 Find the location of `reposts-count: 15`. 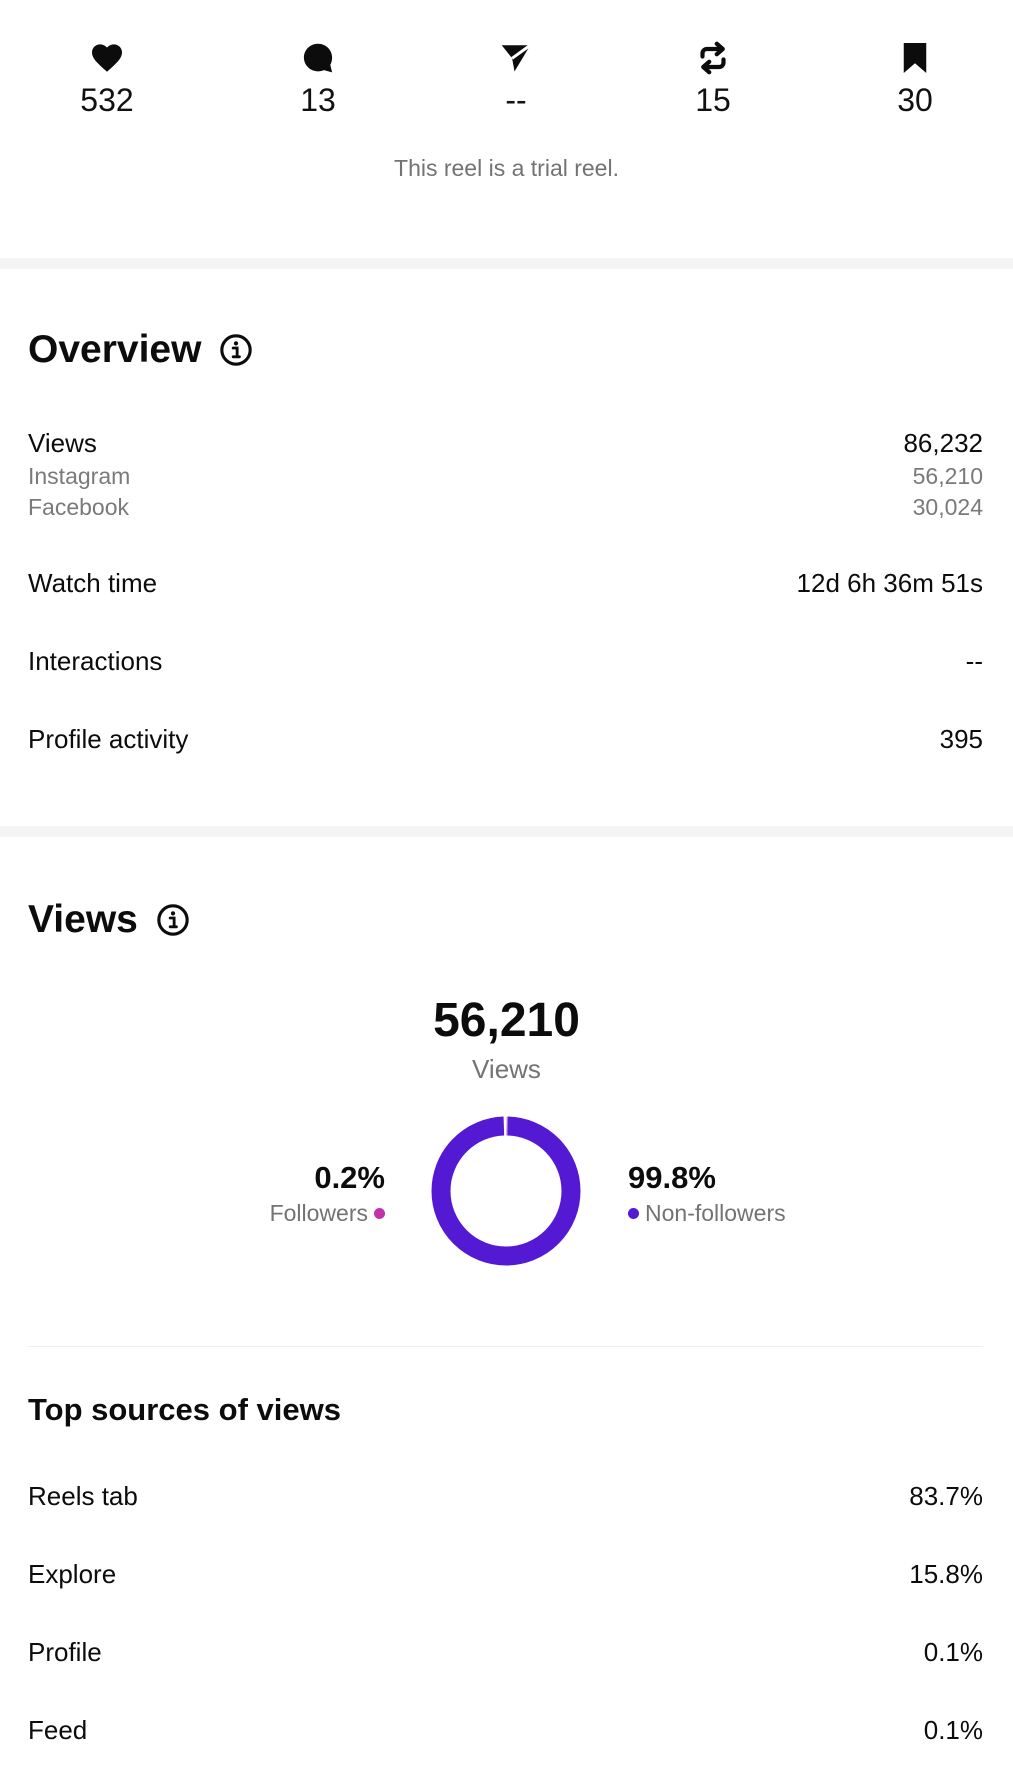

reposts-count: 15 is located at coordinates (713, 100).